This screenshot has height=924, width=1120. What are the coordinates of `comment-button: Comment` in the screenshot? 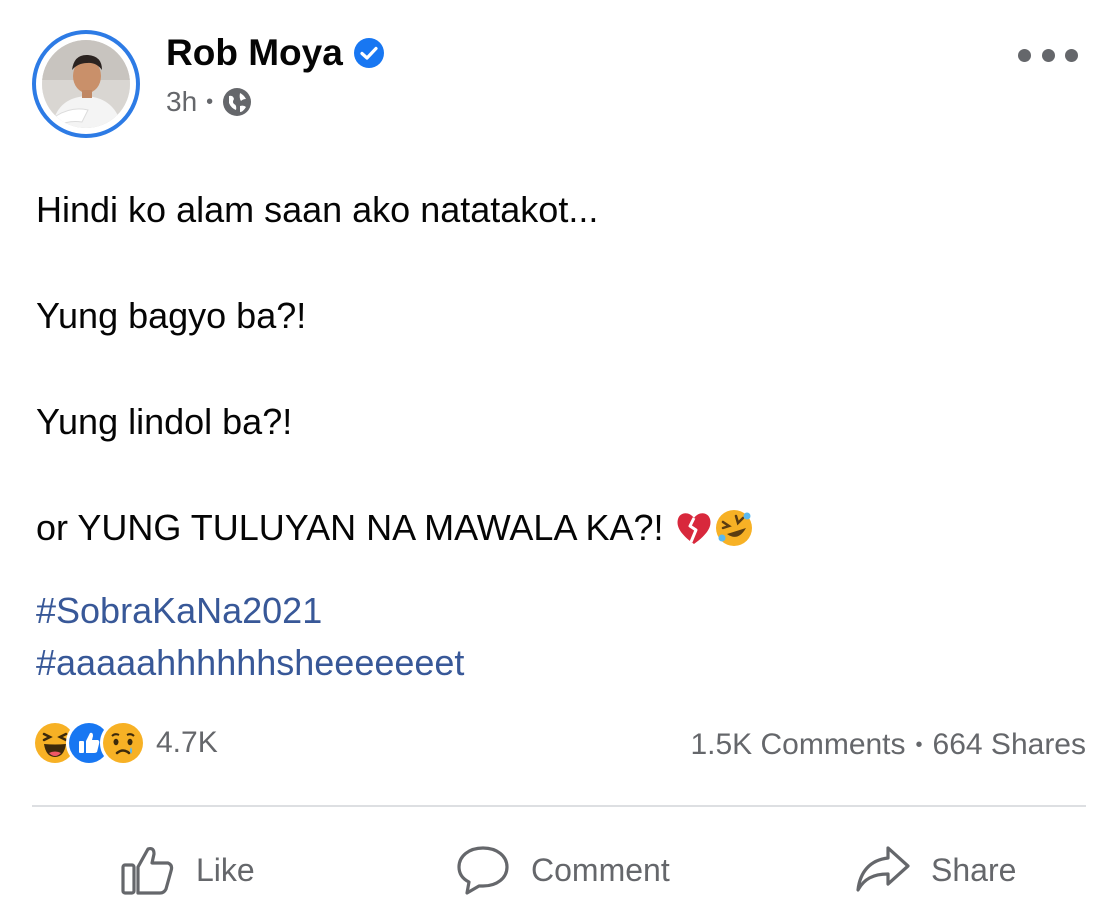 It's located at (562, 870).